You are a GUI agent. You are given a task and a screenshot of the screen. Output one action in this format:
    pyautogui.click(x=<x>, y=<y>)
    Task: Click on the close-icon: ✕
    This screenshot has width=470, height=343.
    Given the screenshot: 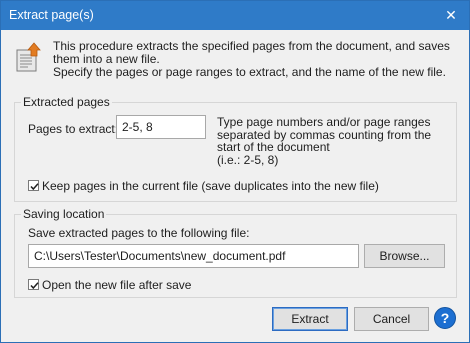 What is the action you would take?
    pyautogui.click(x=451, y=15)
    